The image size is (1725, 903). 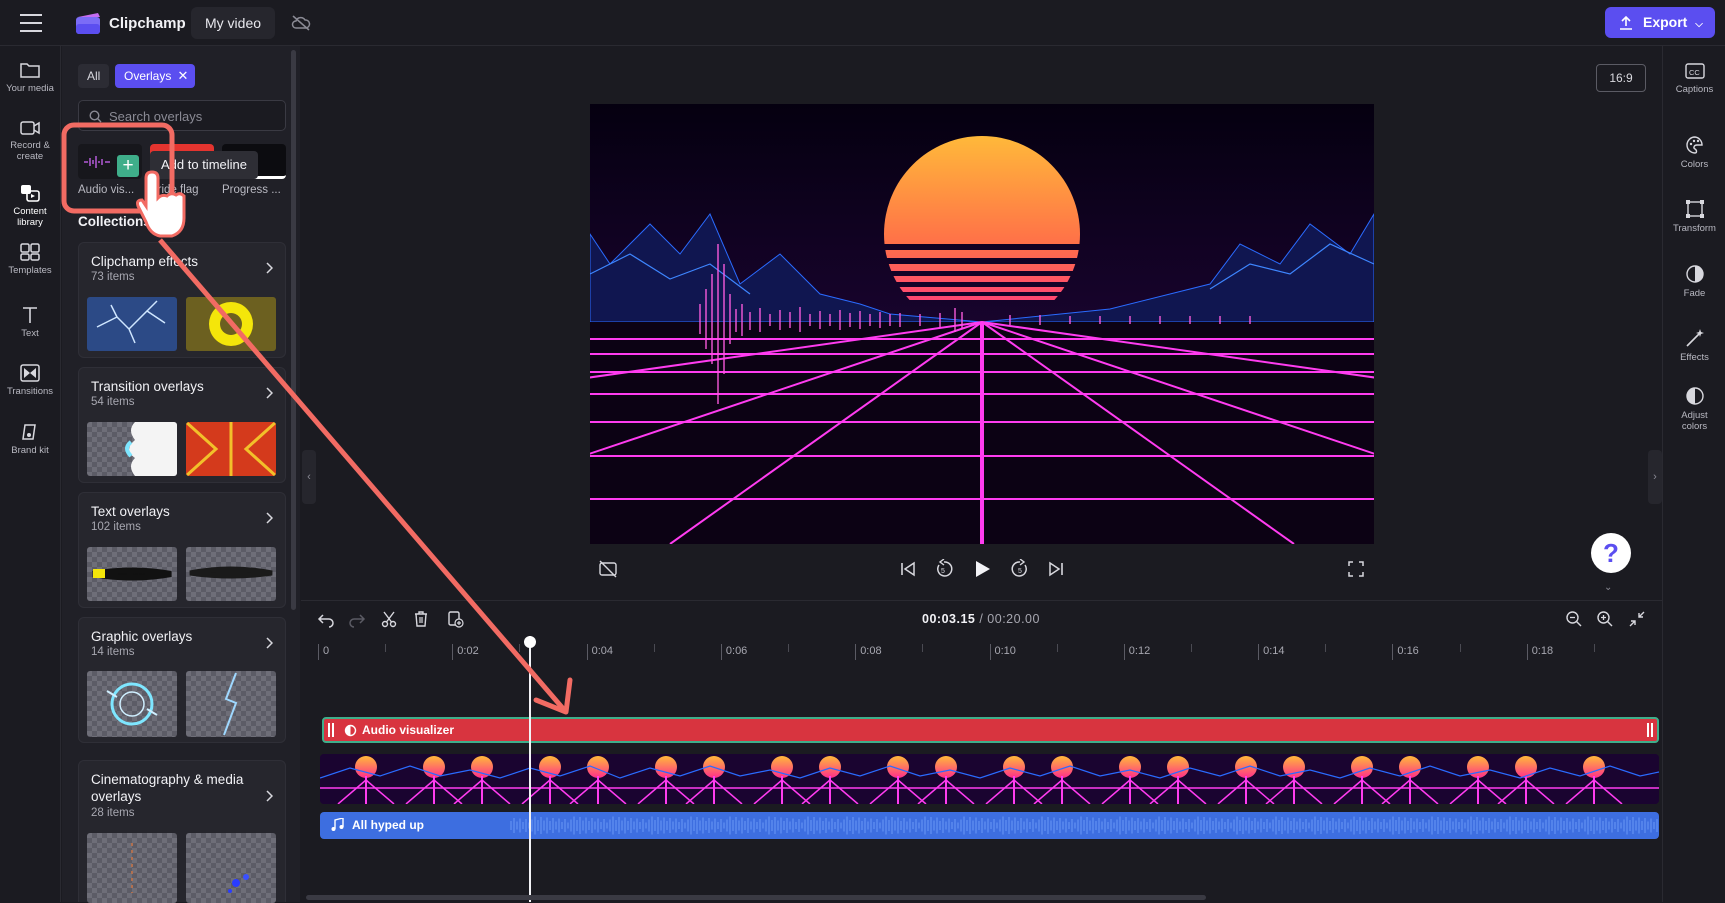 I want to click on cloud-off-icon, so click(x=301, y=23).